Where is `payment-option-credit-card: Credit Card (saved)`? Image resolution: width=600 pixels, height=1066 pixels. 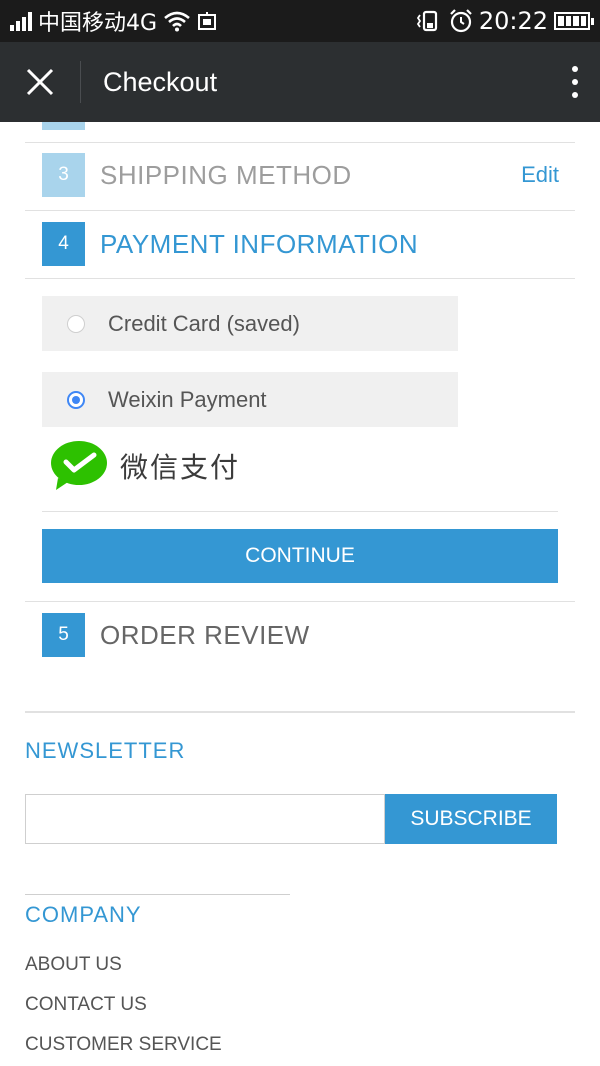 payment-option-credit-card: Credit Card (saved) is located at coordinates (250, 323).